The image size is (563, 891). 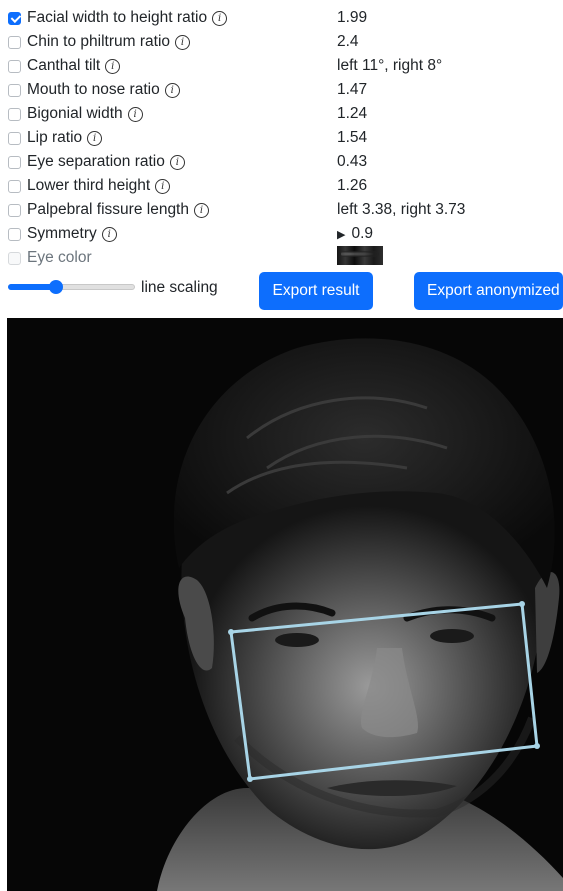 What do you see at coordinates (14, 138) in the screenshot?
I see `checkbox-lip` at bounding box center [14, 138].